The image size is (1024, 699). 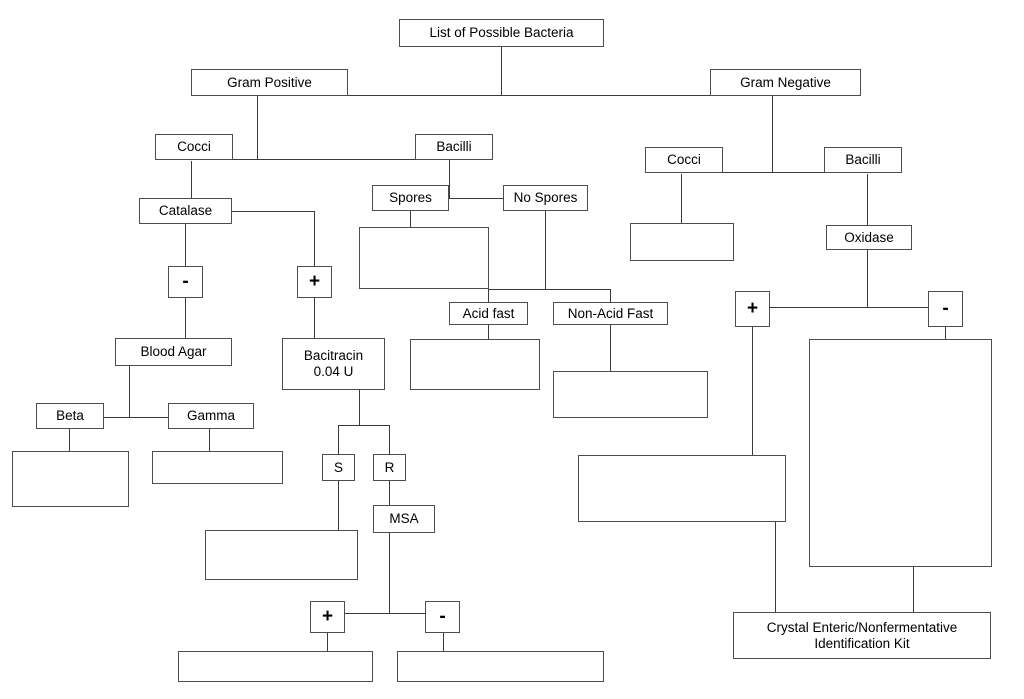 What do you see at coordinates (489, 295) in the screenshot?
I see `edge-acidfast-up` at bounding box center [489, 295].